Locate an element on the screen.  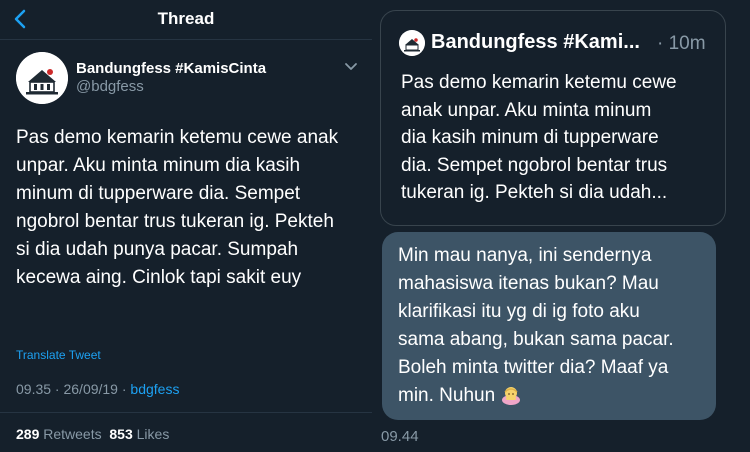
message-text-line: mahasiswa itenas bukan? Mau is located at coordinates (528, 283).